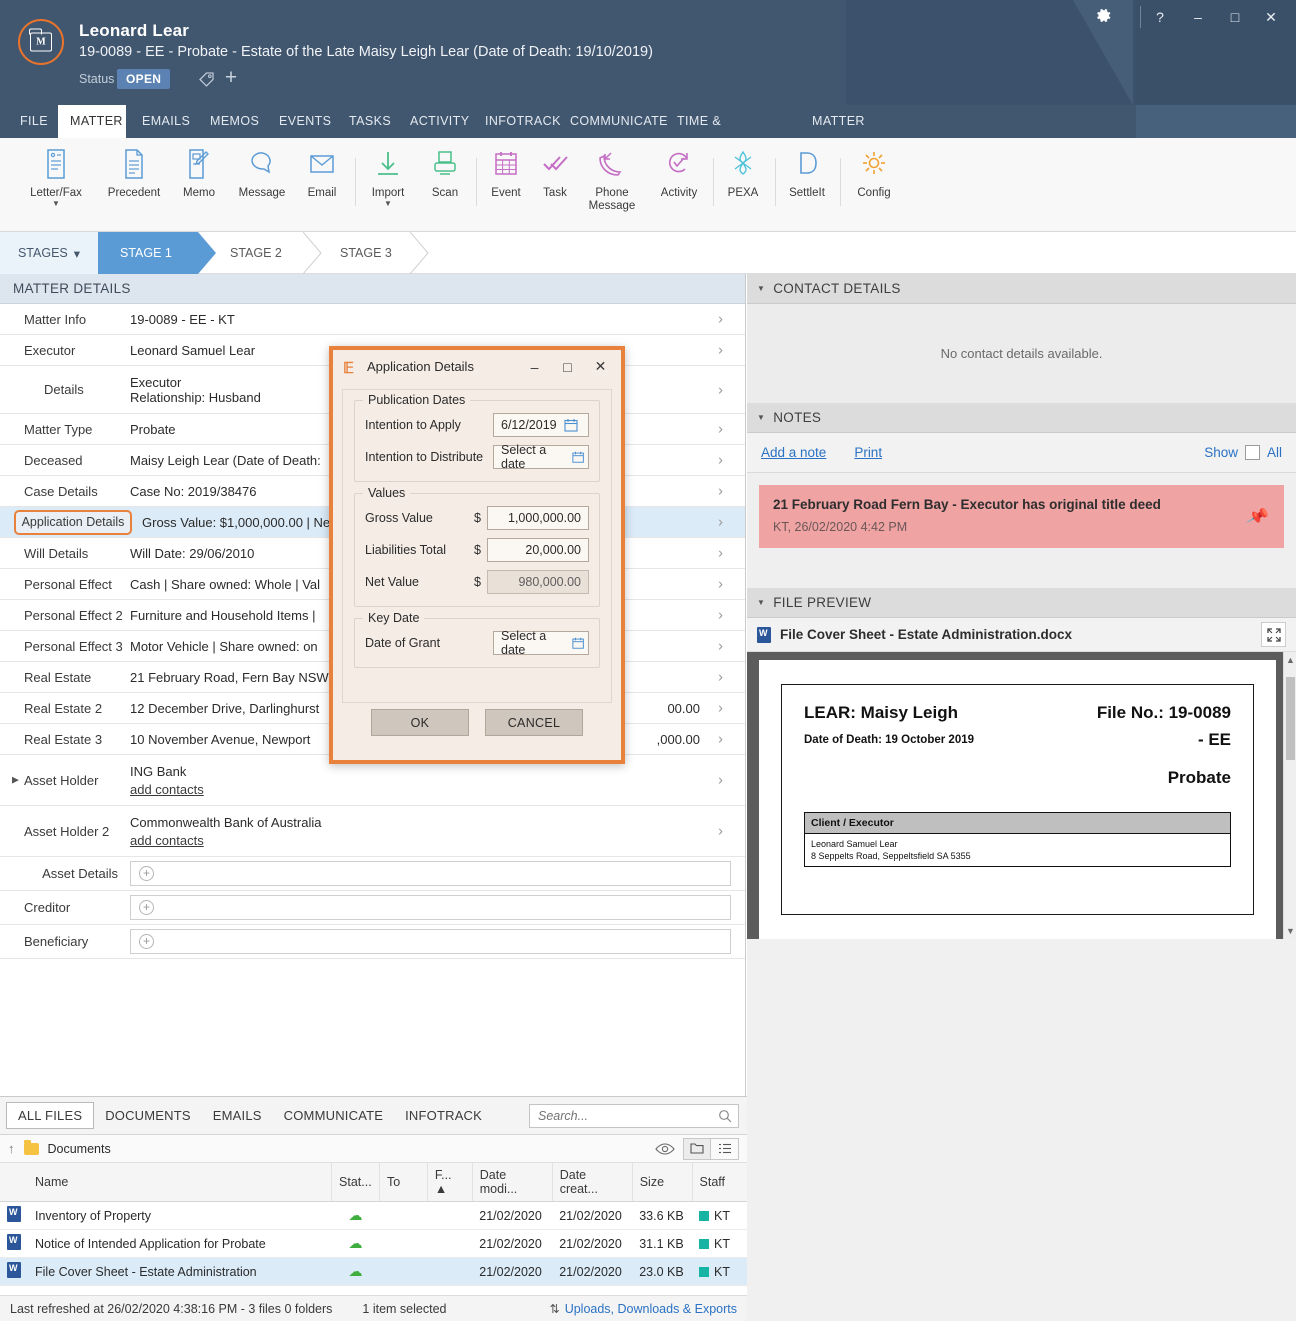 The height and width of the screenshot is (1321, 1296). Describe the element at coordinates (665, 1149) in the screenshot. I see `preview-eye-icon` at that location.